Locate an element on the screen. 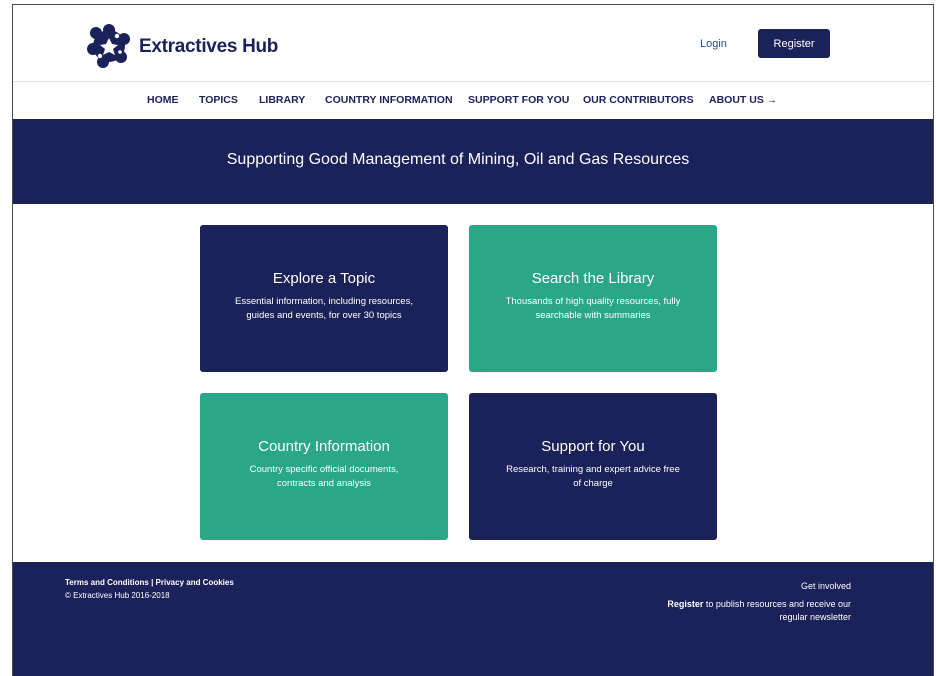 This screenshot has width=936, height=676. register-button: Register is located at coordinates (794, 43).